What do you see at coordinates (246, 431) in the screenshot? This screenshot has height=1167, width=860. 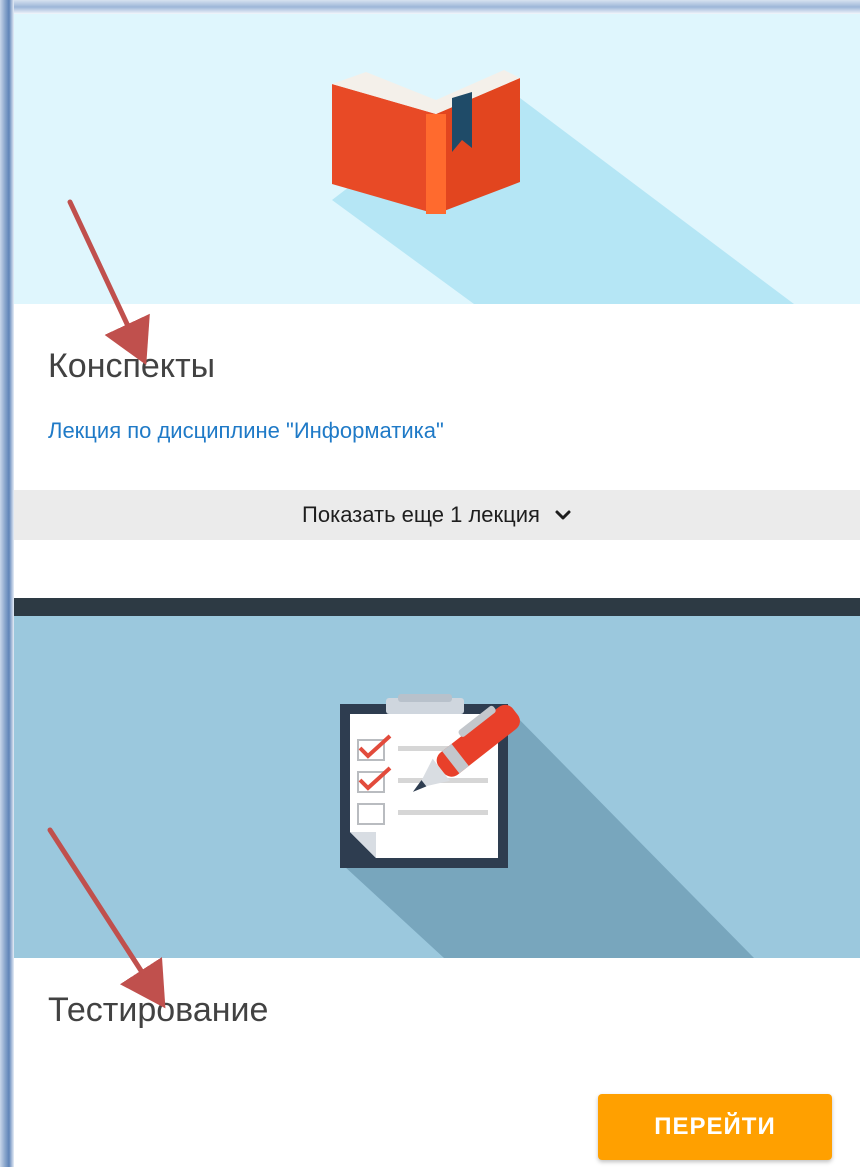 I see `lecture-link: Лекция по дисциплине "Информатика"` at bounding box center [246, 431].